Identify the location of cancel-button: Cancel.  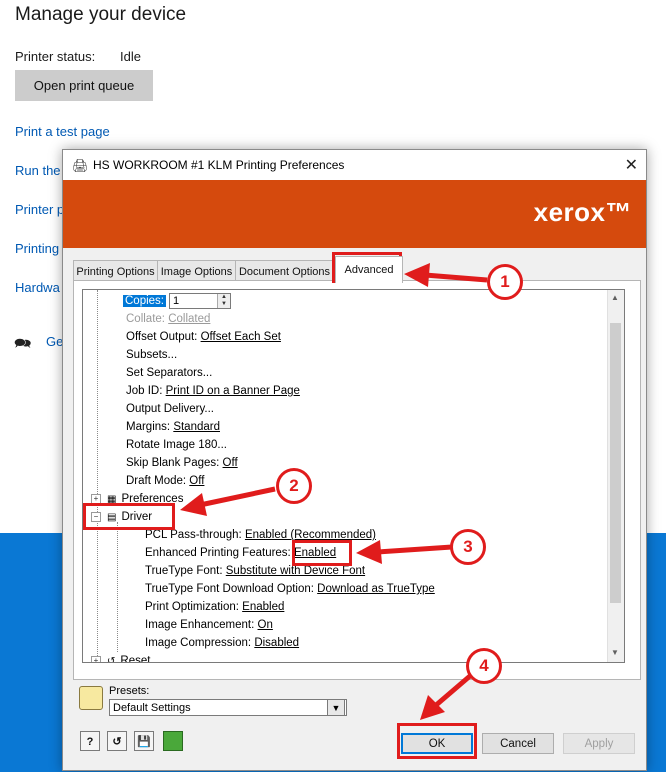
(518, 743).